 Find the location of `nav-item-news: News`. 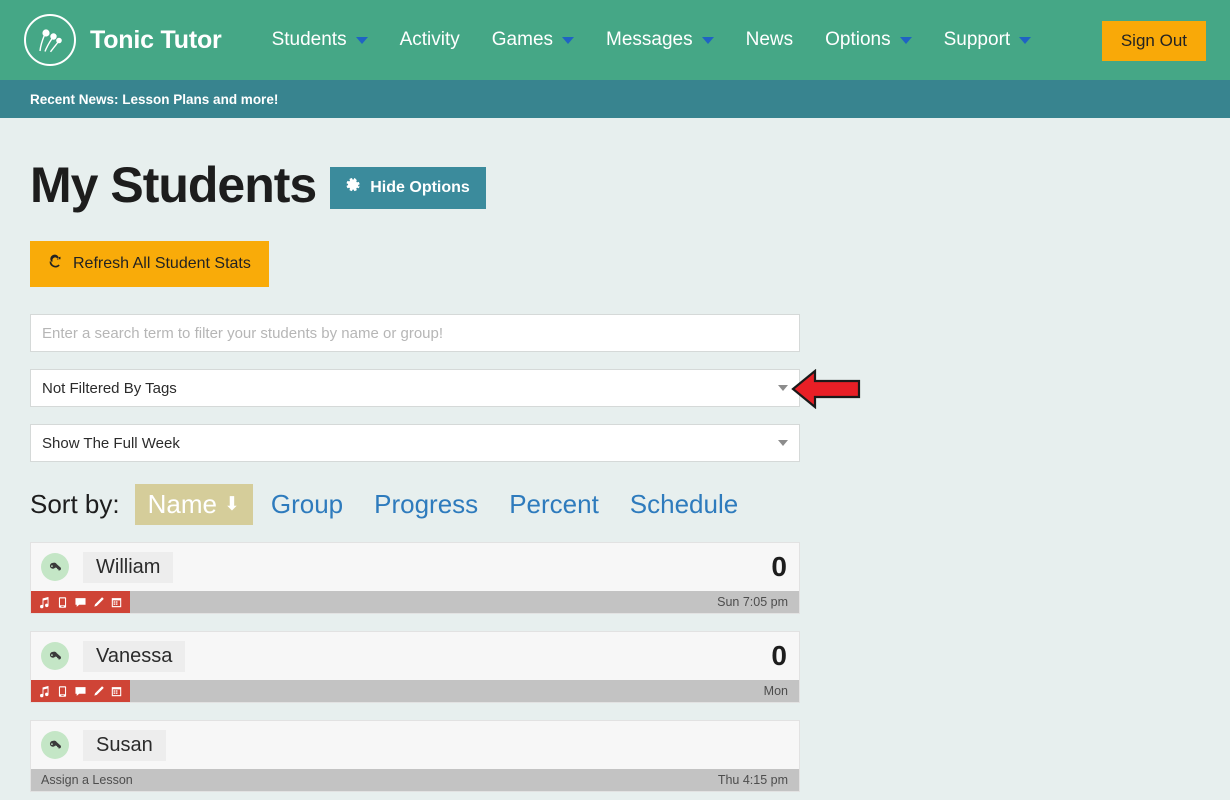

nav-item-news: News is located at coordinates (770, 40).